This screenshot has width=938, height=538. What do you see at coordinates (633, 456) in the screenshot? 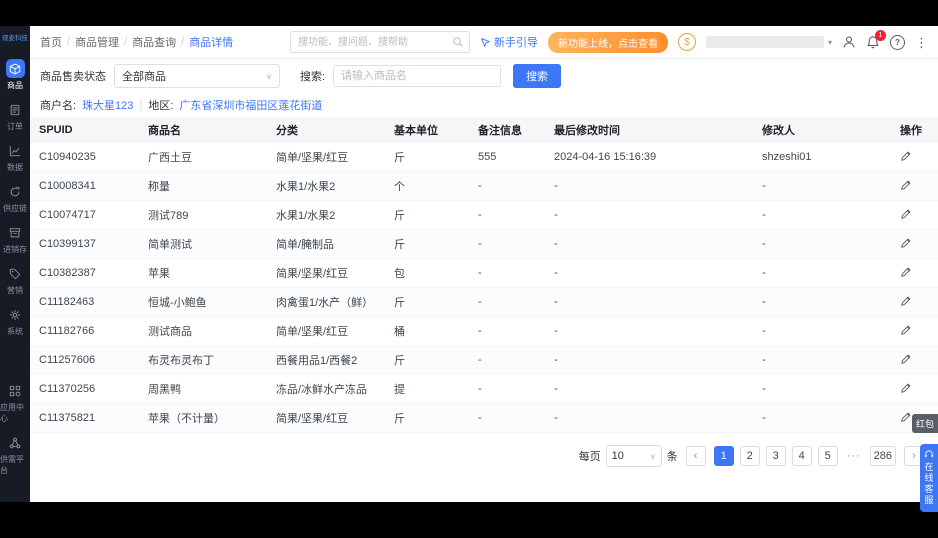
I see `per-page-select: 10 ∨` at bounding box center [633, 456].